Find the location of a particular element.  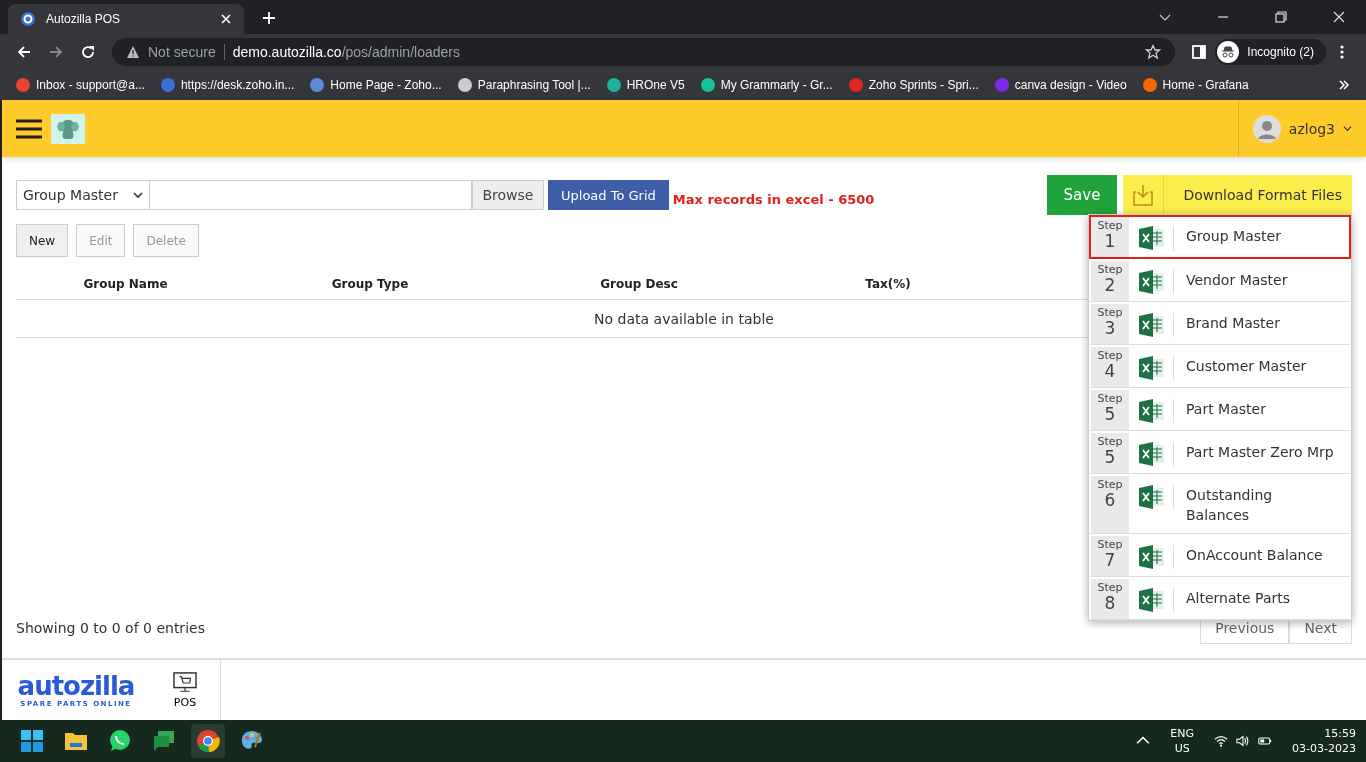

cart-monitor-icon is located at coordinates (185, 682).